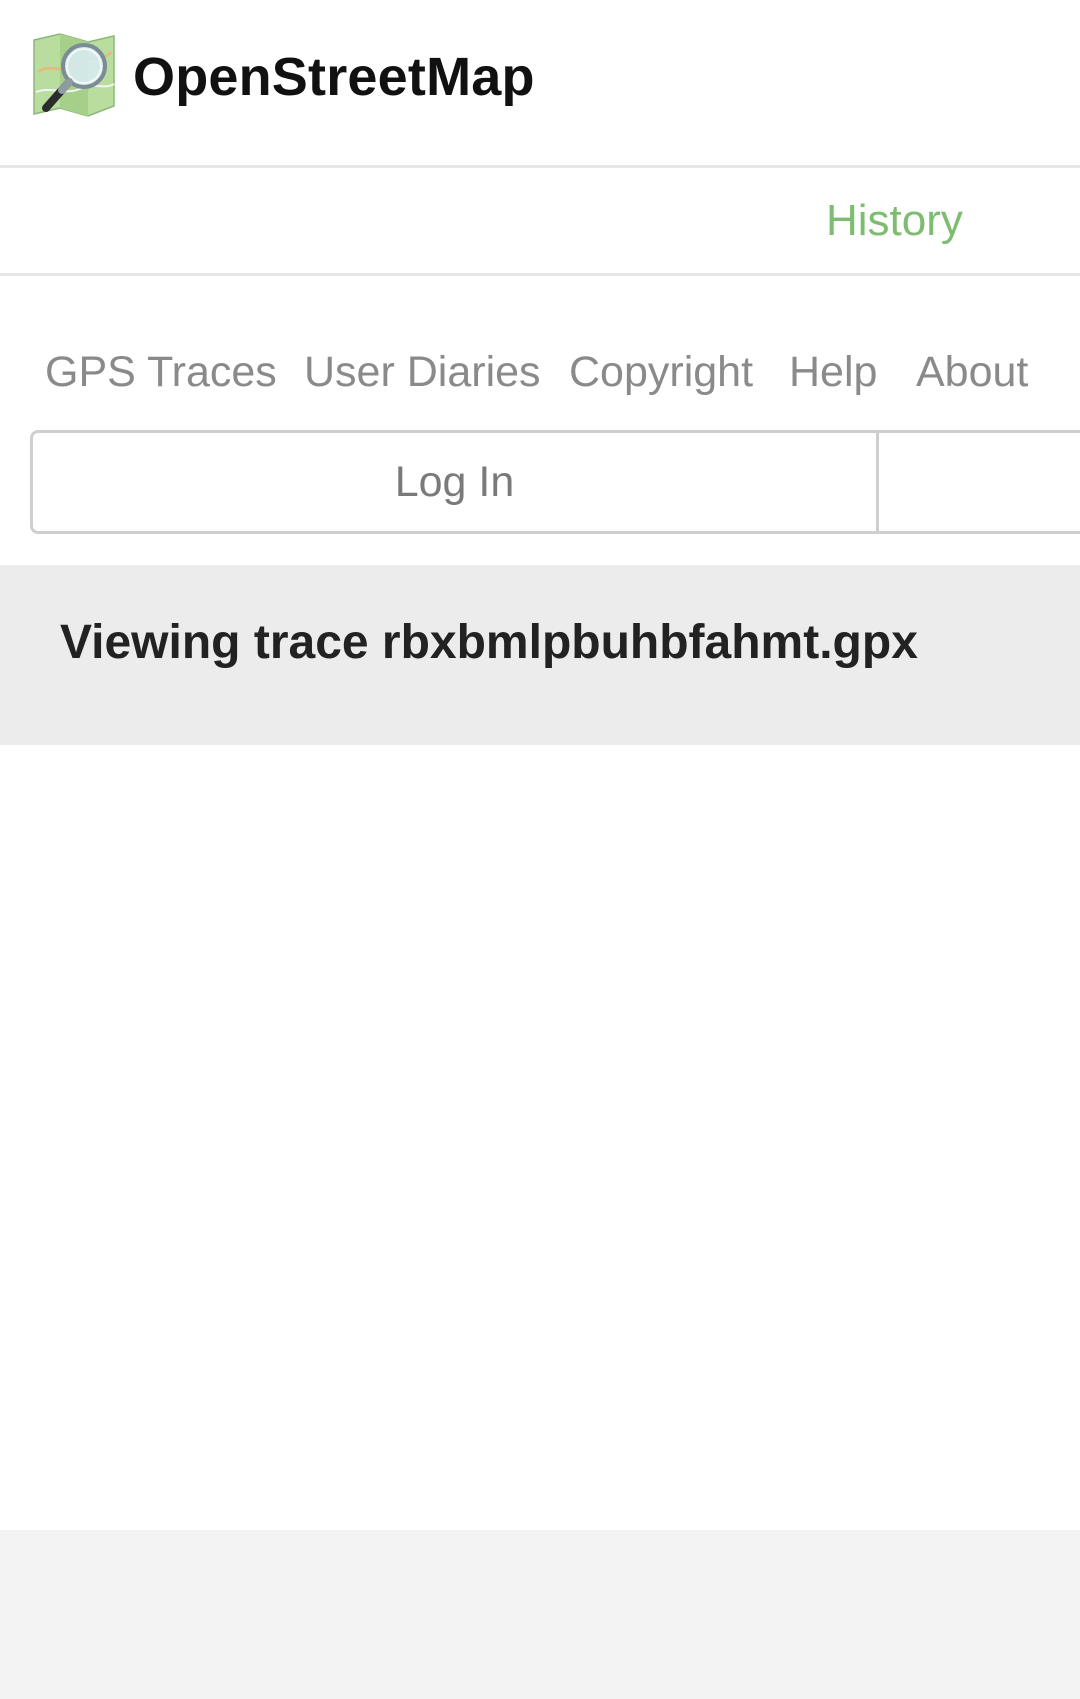  I want to click on nav-about: About, so click(972, 372).